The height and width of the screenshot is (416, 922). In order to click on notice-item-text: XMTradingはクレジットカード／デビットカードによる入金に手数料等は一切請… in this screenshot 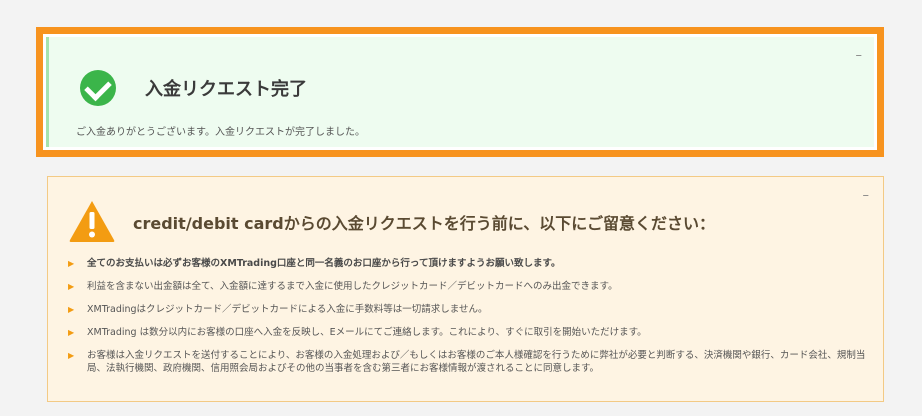, I will do `click(287, 309)`.